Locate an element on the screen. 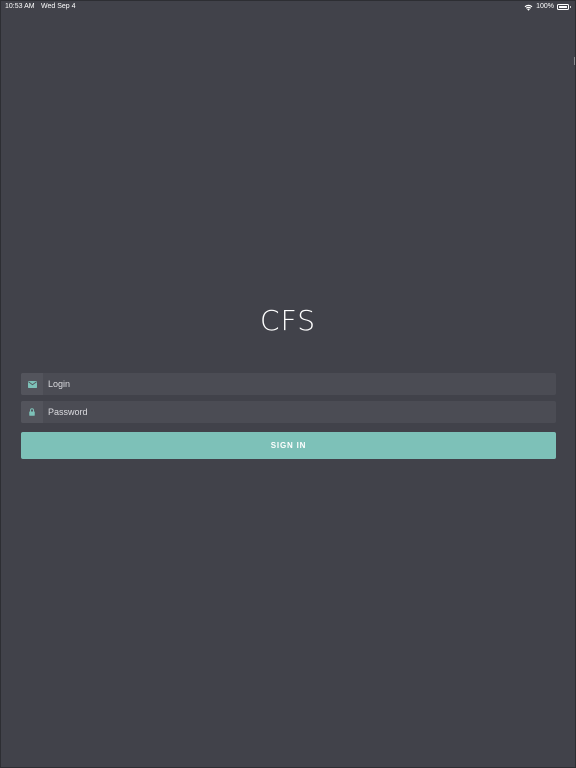 Image resolution: width=576 pixels, height=768 pixels. battery-percentage: 100% is located at coordinates (545, 6).